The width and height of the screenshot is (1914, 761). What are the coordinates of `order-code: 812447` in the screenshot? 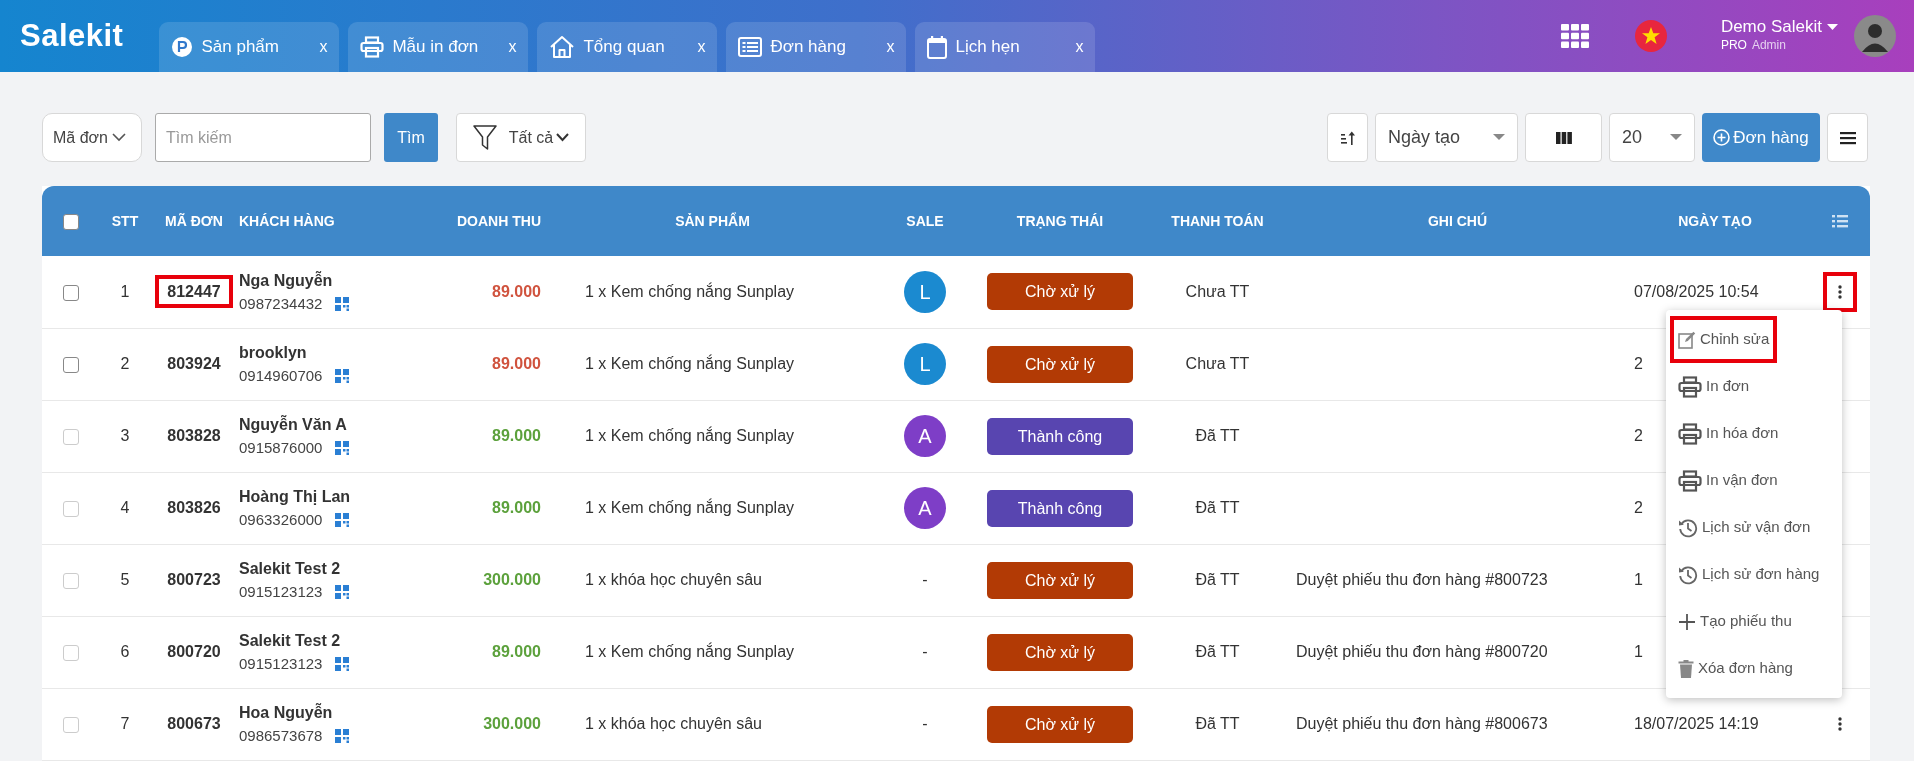 It's located at (194, 291).